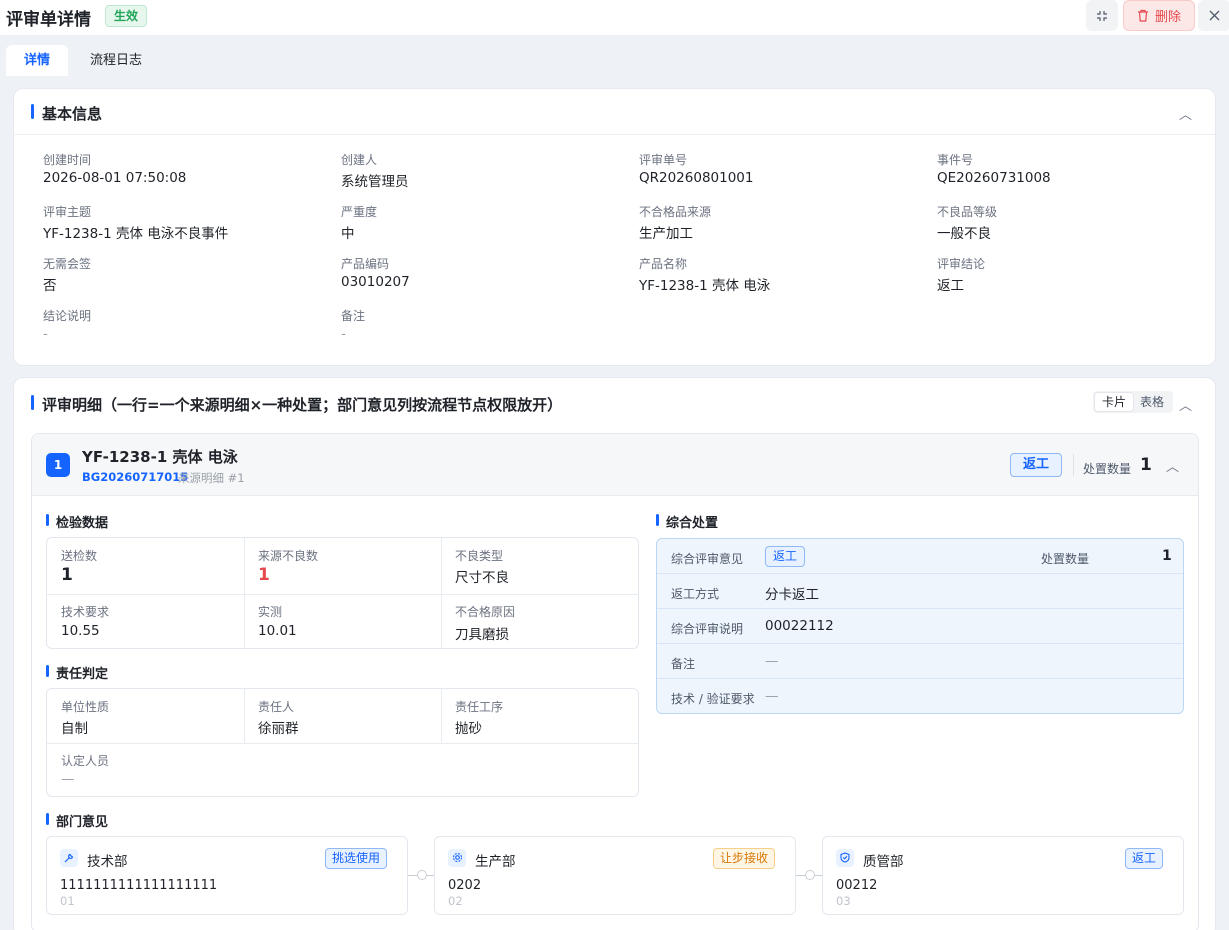 This screenshot has height=930, width=1229. What do you see at coordinates (348, 234) in the screenshot?
I see `field-value: 中` at bounding box center [348, 234].